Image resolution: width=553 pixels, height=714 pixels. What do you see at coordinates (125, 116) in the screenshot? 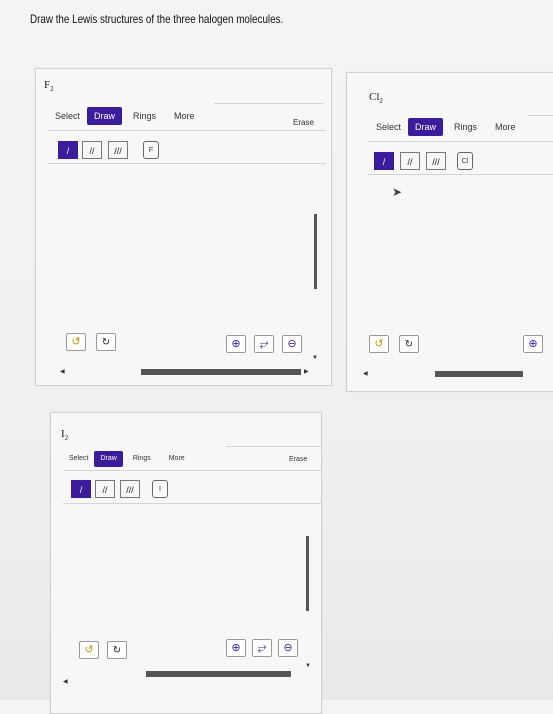
I see `f2-mode-tabs: Select Draw Rings More` at bounding box center [125, 116].